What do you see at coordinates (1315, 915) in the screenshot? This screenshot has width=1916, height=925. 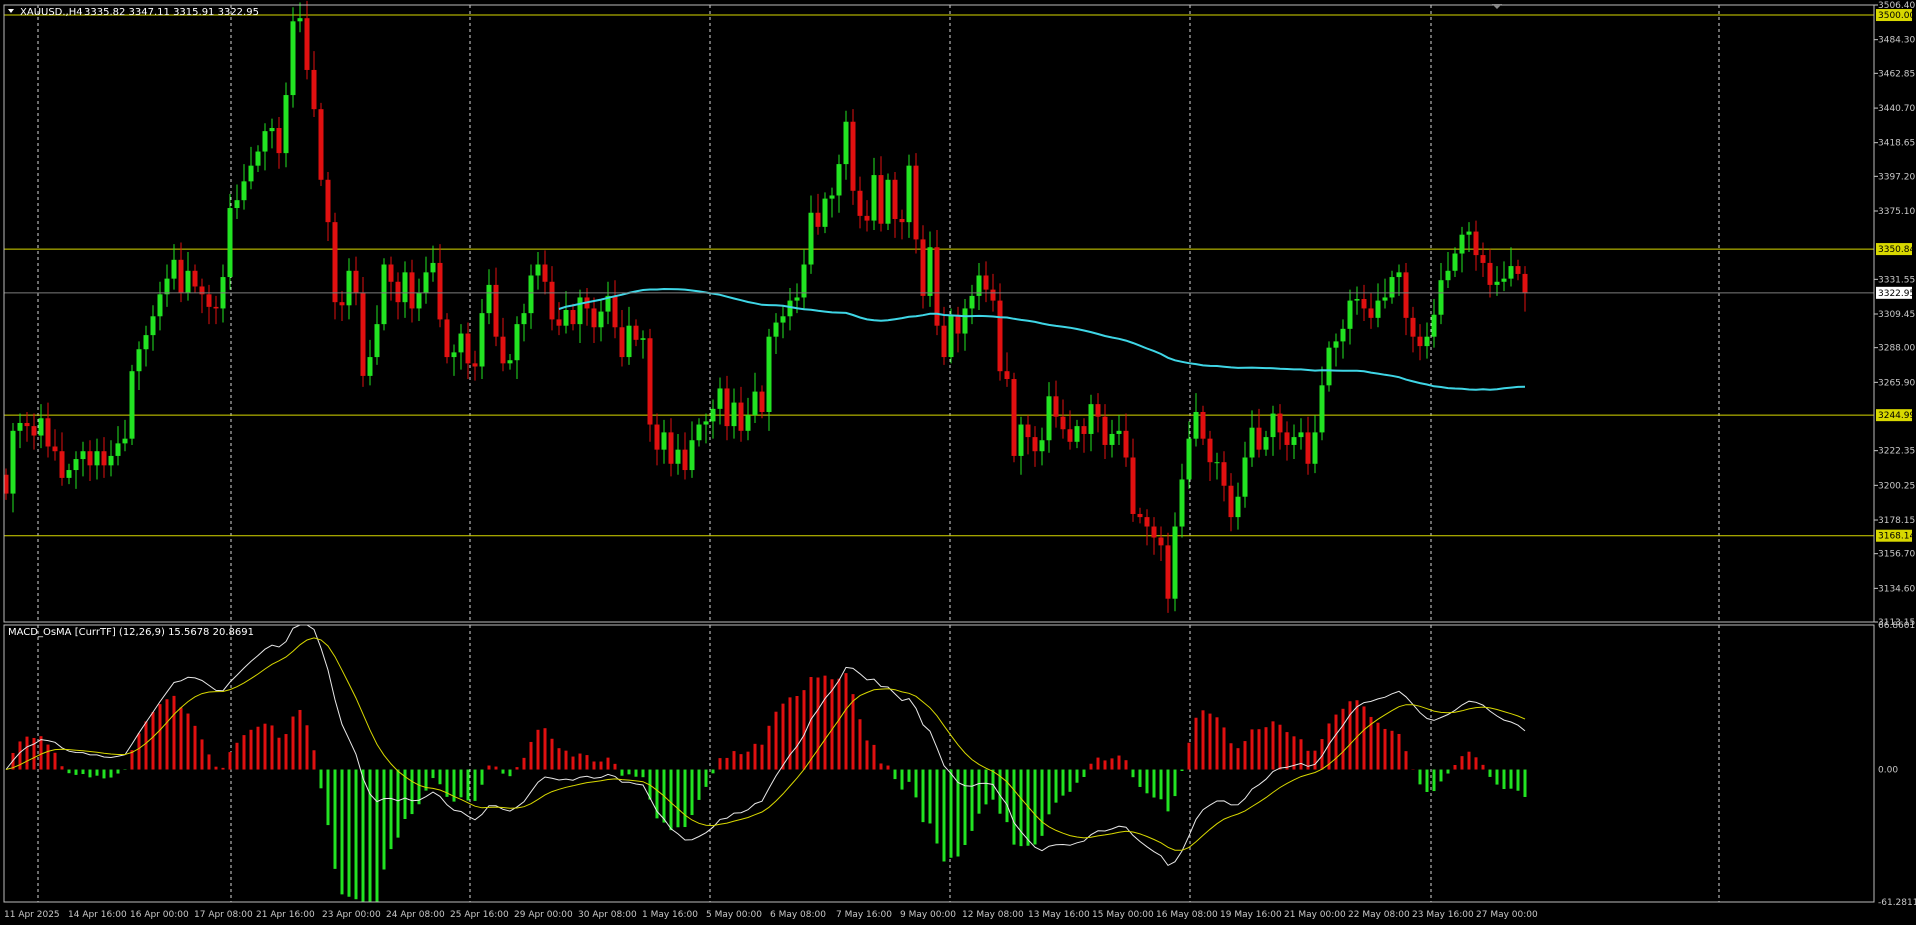 I see `time-label-20: 21 May 00:00` at bounding box center [1315, 915].